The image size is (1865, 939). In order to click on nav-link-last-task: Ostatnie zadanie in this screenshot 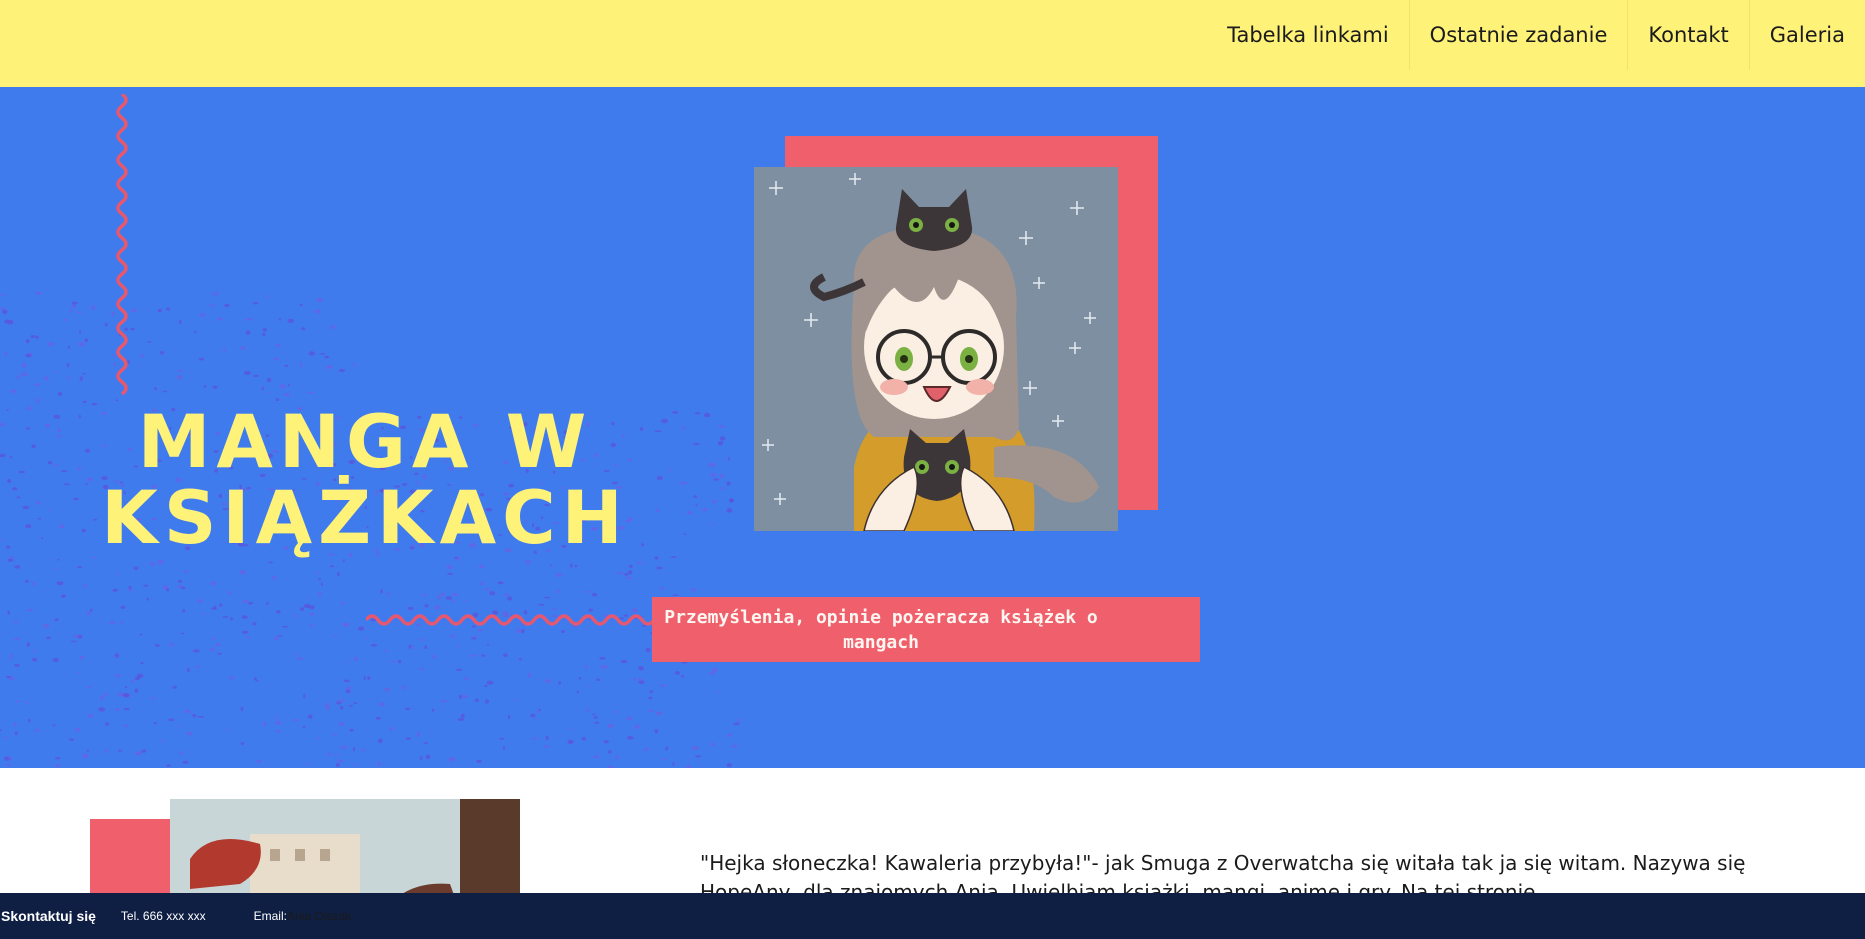, I will do `click(1518, 35)`.